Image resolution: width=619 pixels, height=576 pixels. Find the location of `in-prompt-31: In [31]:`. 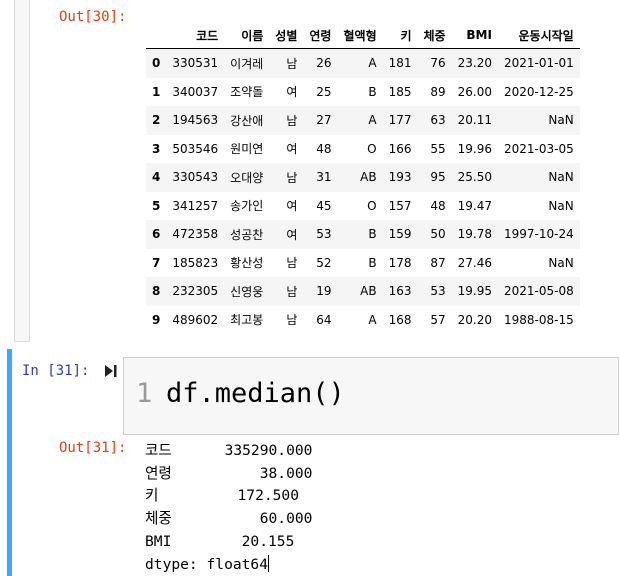

in-prompt-31: In [31]: is located at coordinates (56, 371).